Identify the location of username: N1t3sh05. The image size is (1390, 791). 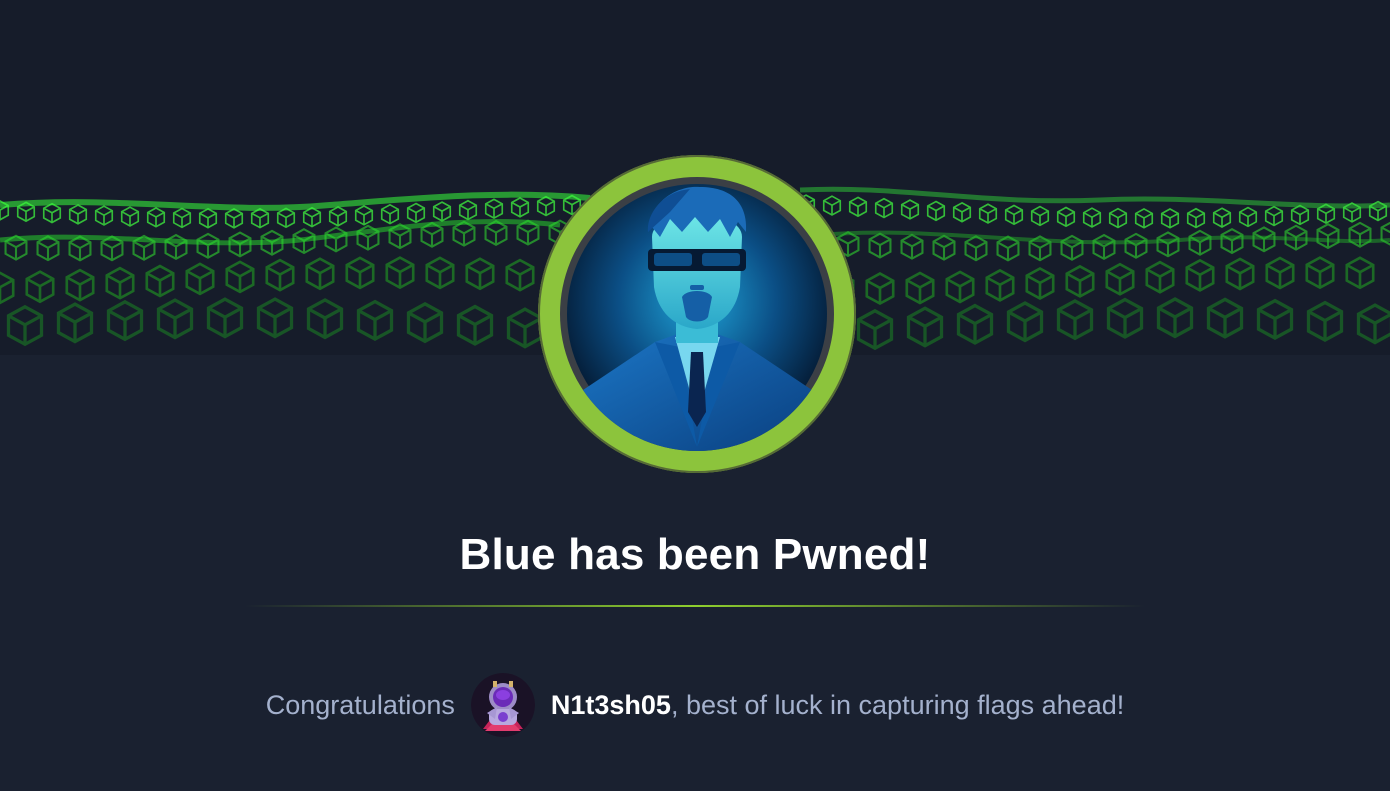
(611, 705).